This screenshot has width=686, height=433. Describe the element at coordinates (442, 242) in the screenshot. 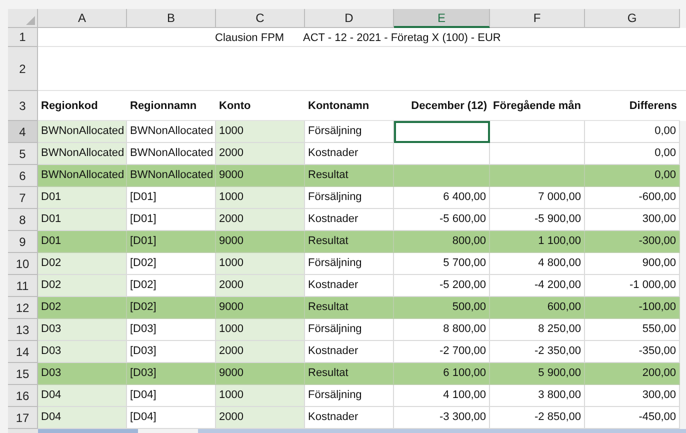

I see `table-cell: 800,00` at that location.